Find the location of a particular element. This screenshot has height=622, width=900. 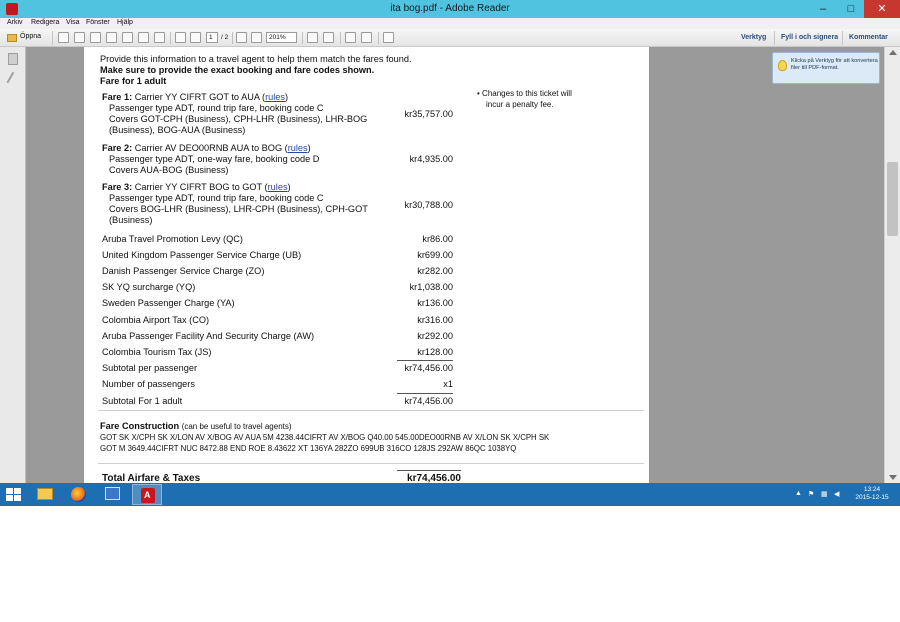

fare-construction-note: (can be useful to travel agents) is located at coordinates (236, 426).